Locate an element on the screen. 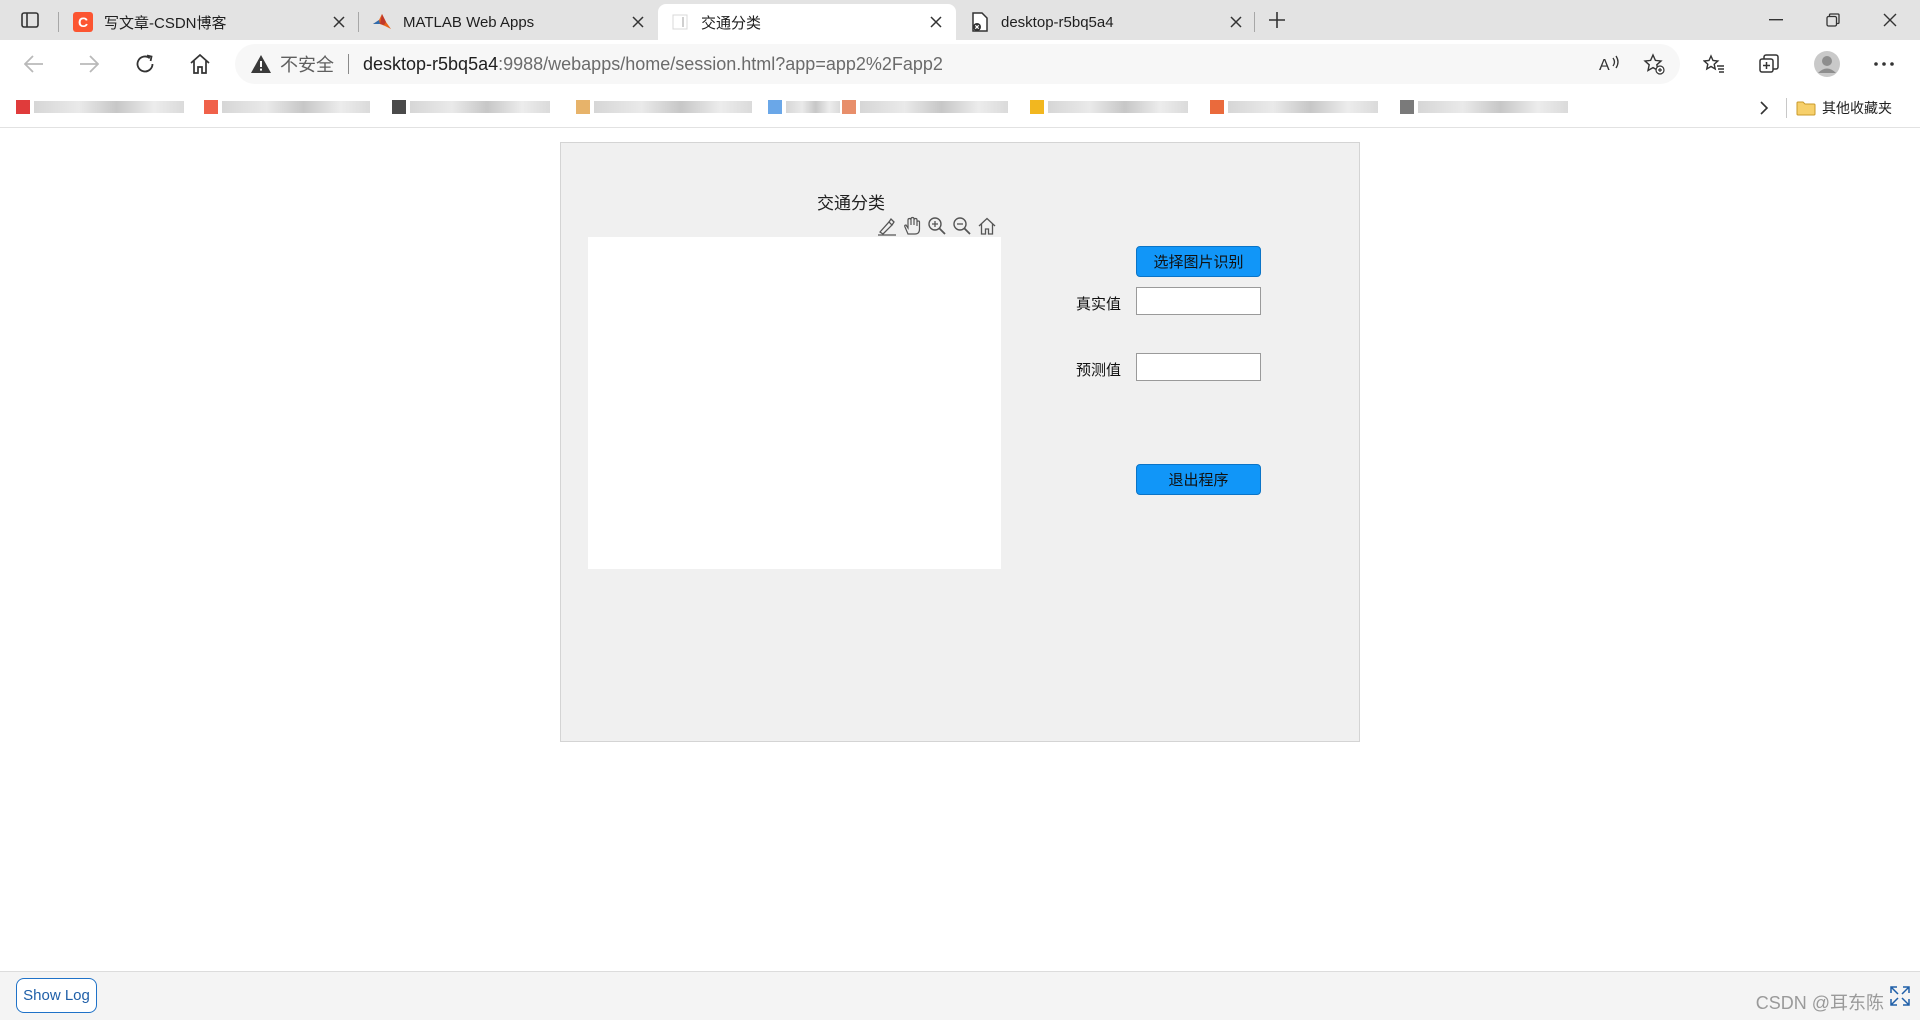 Image resolution: width=1920 pixels, height=1020 pixels. tab-csdn: C 写文章-CSDN博客 is located at coordinates (210, 22).